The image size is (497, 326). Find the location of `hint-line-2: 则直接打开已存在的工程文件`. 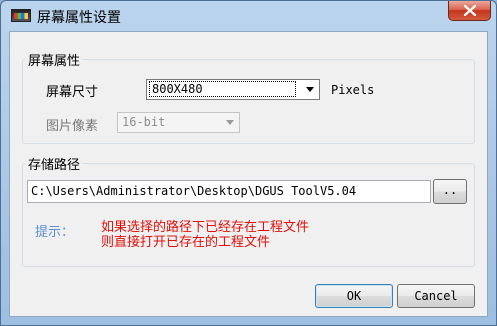

hint-line-2: 则直接打开已存在的工程文件 is located at coordinates (186, 242).